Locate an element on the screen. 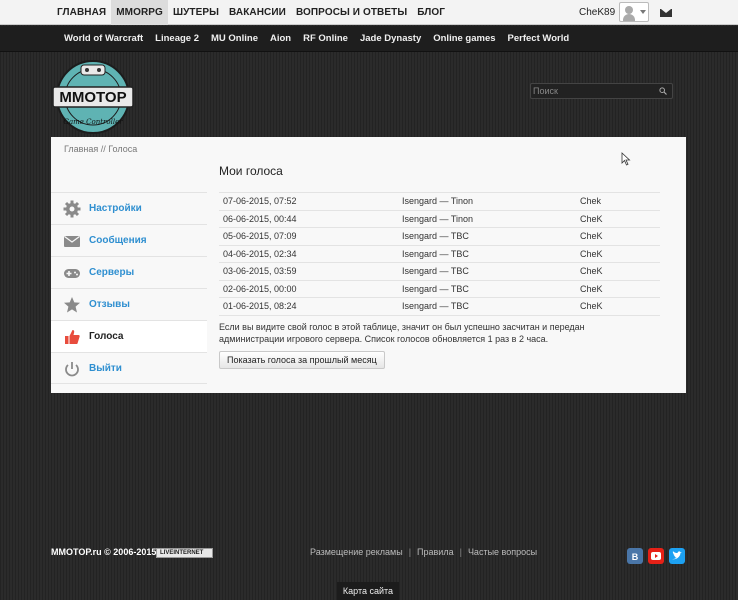 This screenshot has height=600, width=738. mouse-cursor-icon is located at coordinates (626, 159).